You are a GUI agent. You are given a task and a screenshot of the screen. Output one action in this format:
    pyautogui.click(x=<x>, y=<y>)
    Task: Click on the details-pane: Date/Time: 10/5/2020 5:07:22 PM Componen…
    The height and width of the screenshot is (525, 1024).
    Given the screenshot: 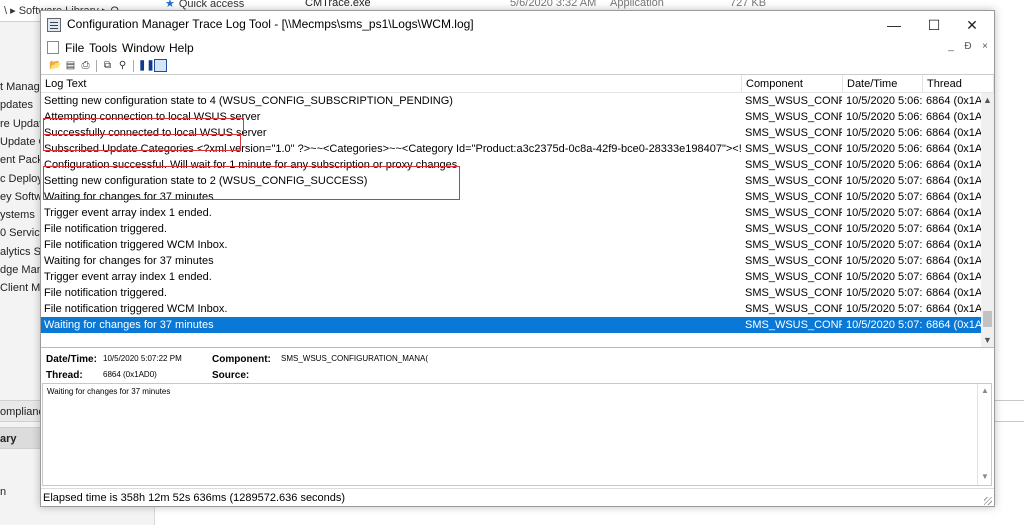 What is the action you would take?
    pyautogui.click(x=517, y=366)
    